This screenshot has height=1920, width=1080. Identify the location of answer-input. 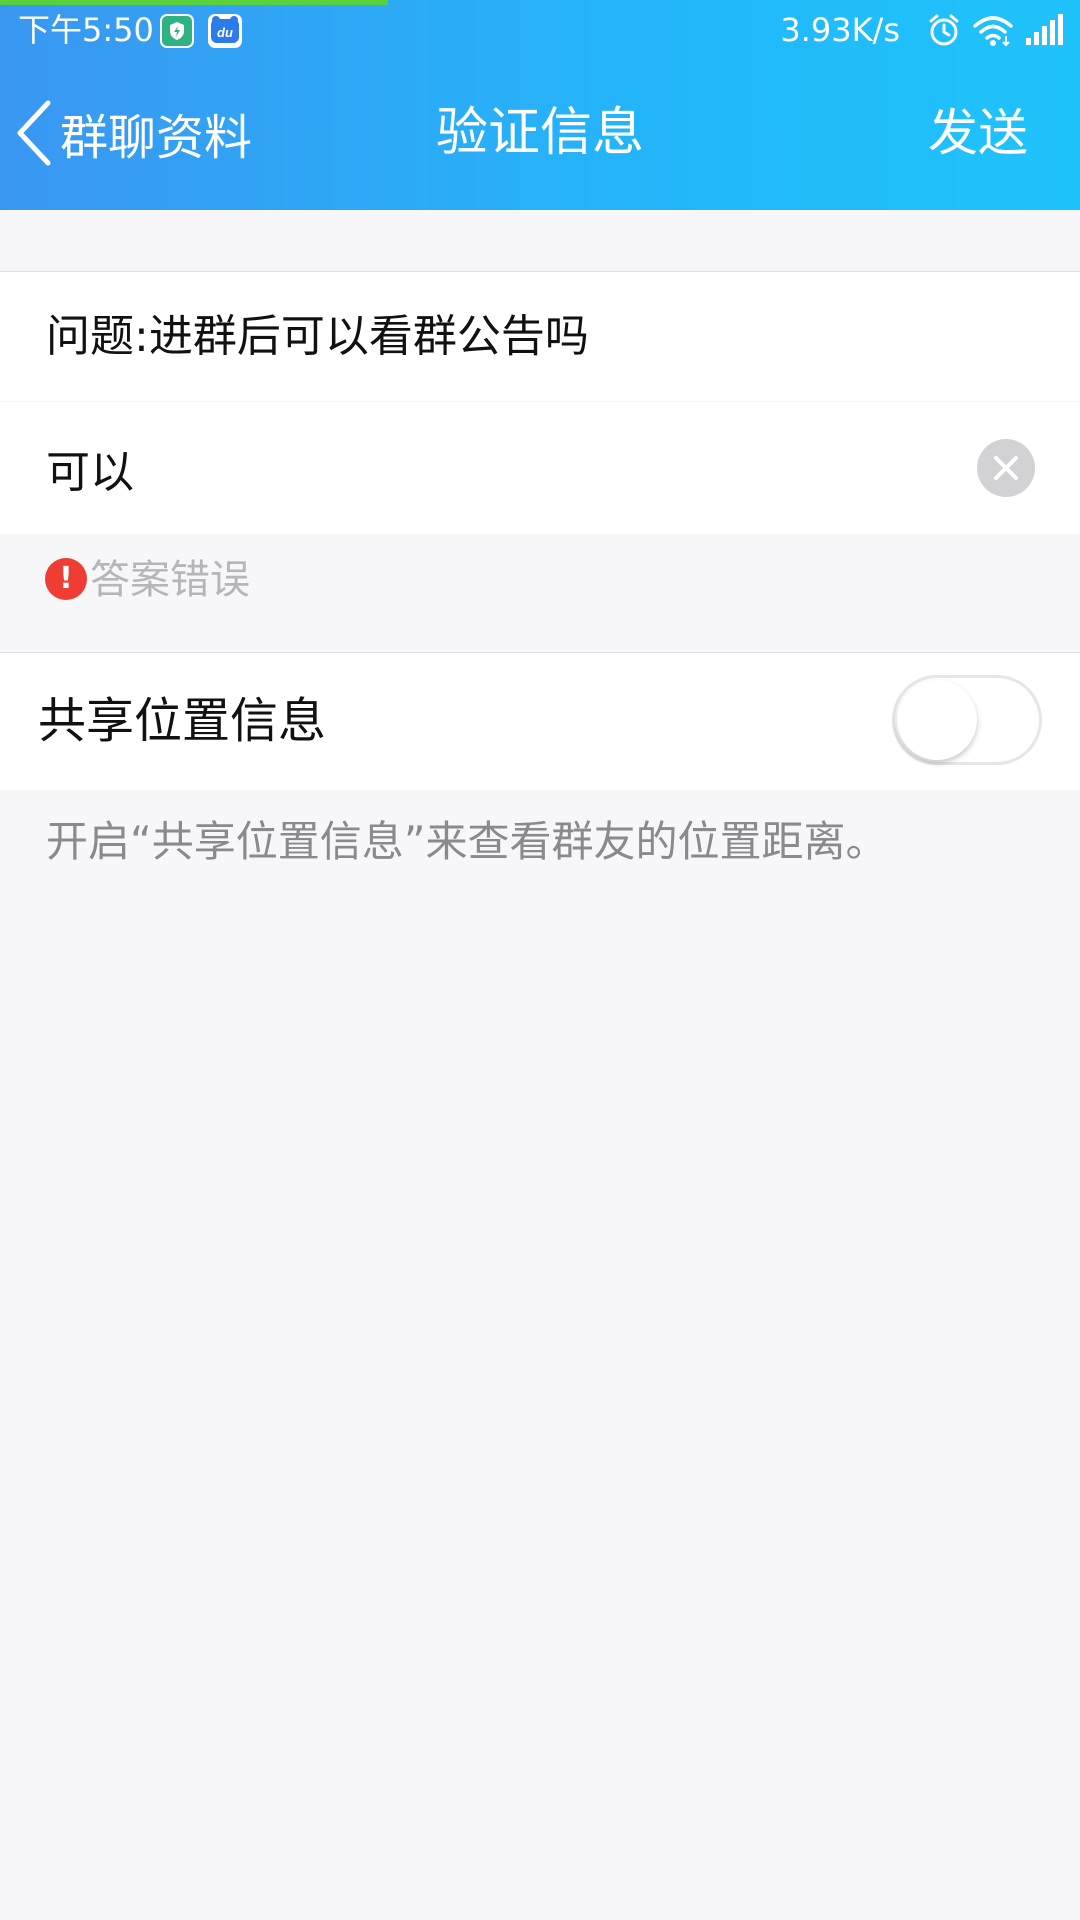
(496, 468).